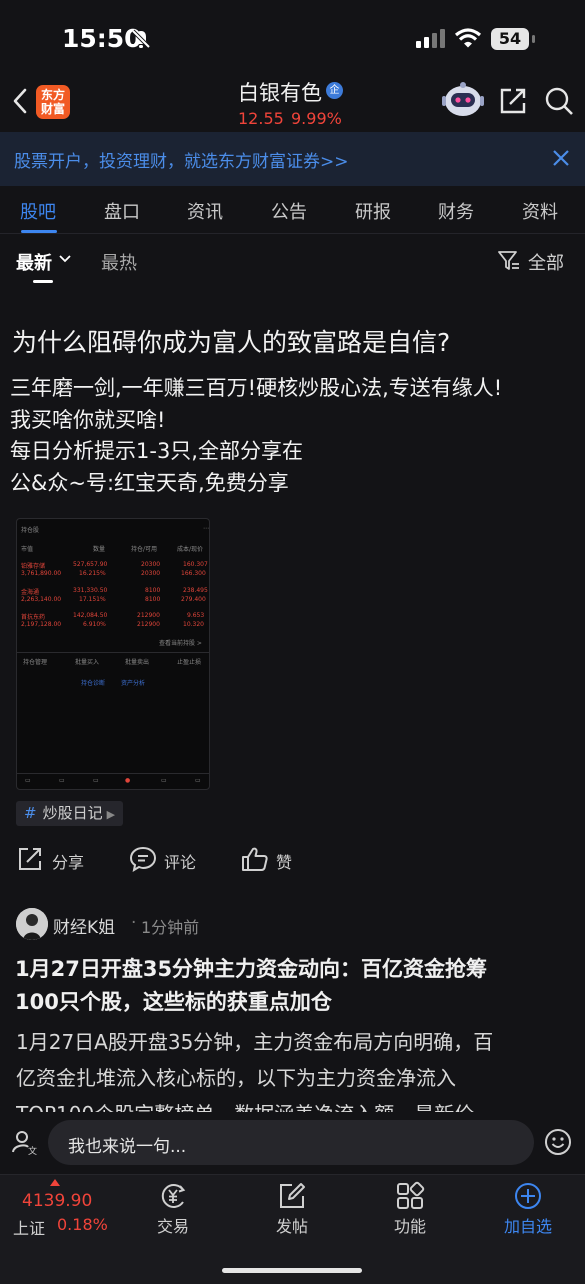  I want to click on index-value: 4139.90, so click(57, 1201).